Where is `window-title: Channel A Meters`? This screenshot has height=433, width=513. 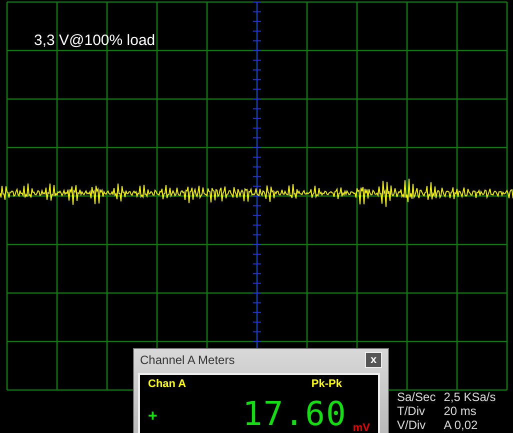 window-title: Channel A Meters is located at coordinates (187, 360).